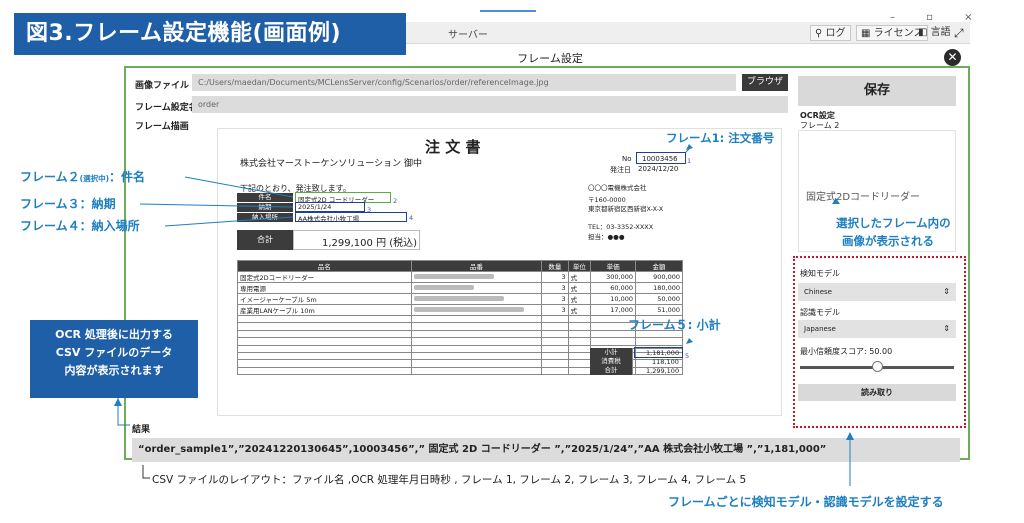  I want to click on frame-5-annotation: フレーム５: 小計, so click(674, 325).